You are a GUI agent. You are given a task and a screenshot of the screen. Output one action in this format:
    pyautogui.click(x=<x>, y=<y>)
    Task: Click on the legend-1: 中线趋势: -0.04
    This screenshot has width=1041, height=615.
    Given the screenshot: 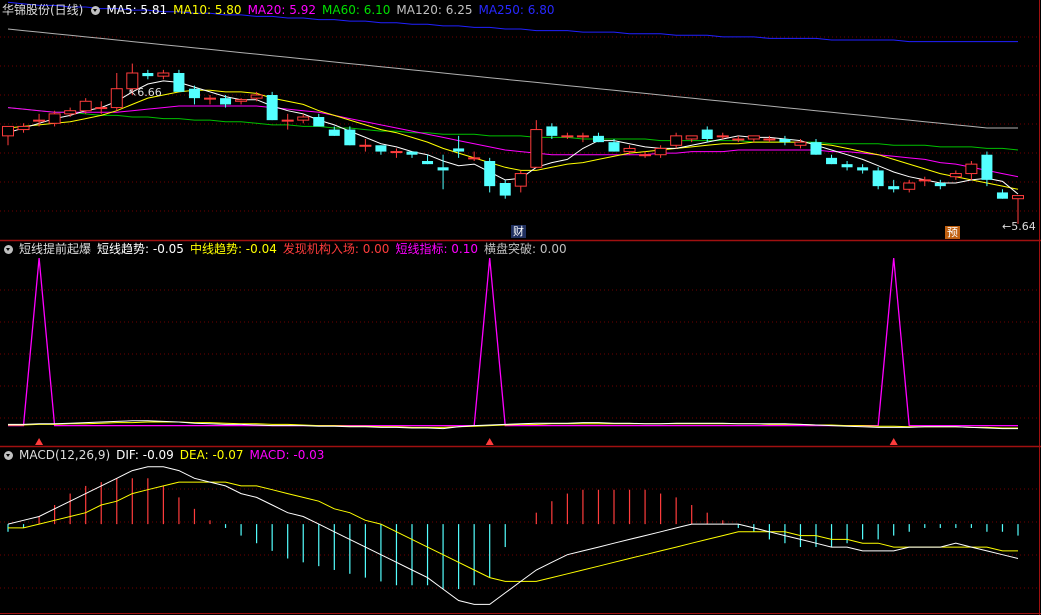 What is the action you would take?
    pyautogui.click(x=233, y=249)
    